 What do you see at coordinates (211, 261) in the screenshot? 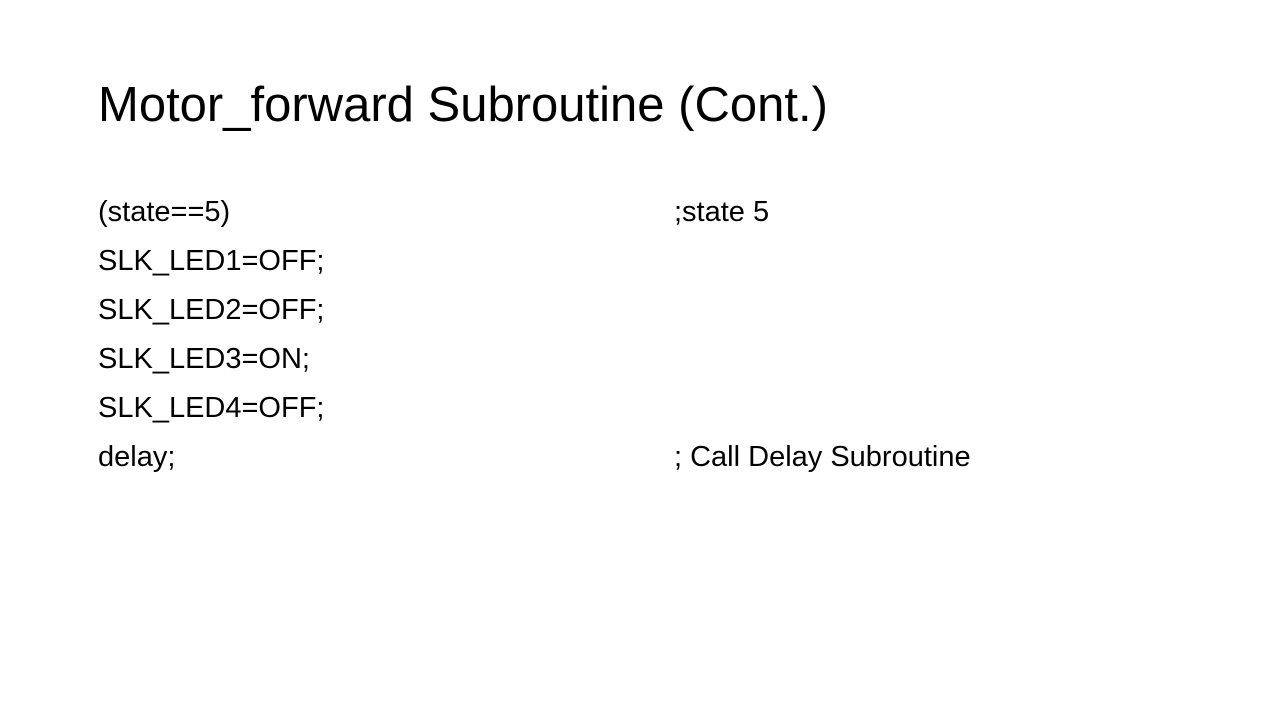
I see `code-text: SLK_LED1=OFF;` at bounding box center [211, 261].